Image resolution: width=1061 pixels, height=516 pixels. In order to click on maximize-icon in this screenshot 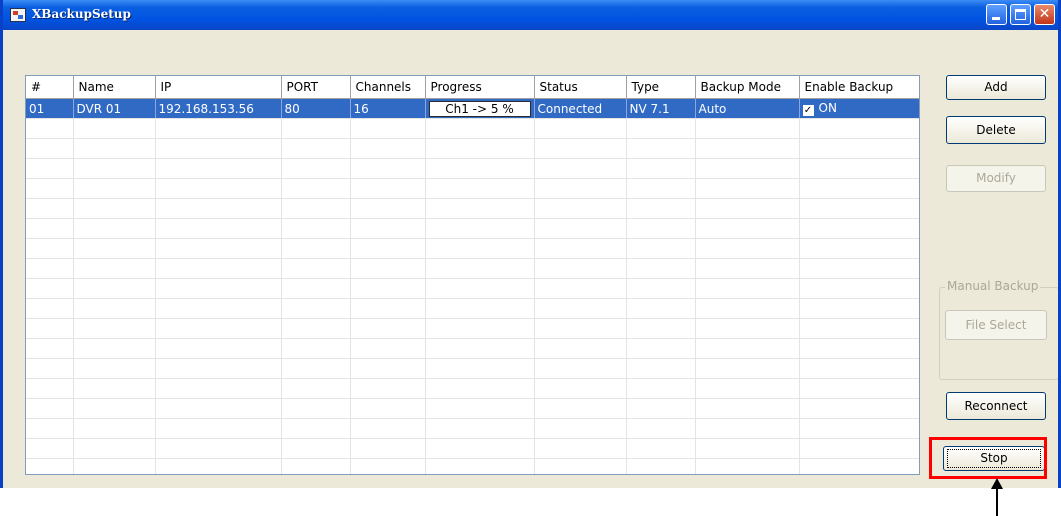, I will do `click(1020, 14)`.